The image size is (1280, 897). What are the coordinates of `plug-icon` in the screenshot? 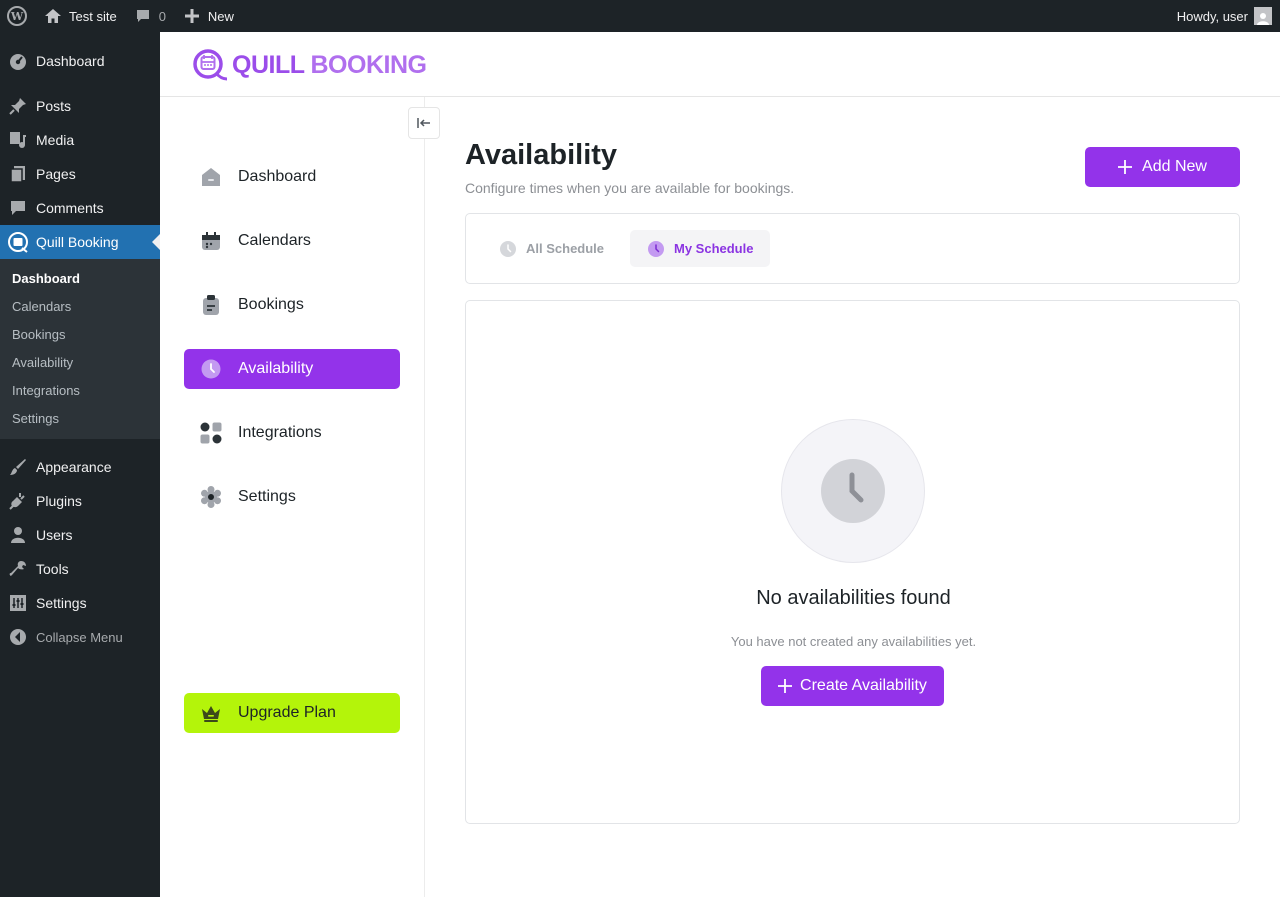 It's located at (18, 501).